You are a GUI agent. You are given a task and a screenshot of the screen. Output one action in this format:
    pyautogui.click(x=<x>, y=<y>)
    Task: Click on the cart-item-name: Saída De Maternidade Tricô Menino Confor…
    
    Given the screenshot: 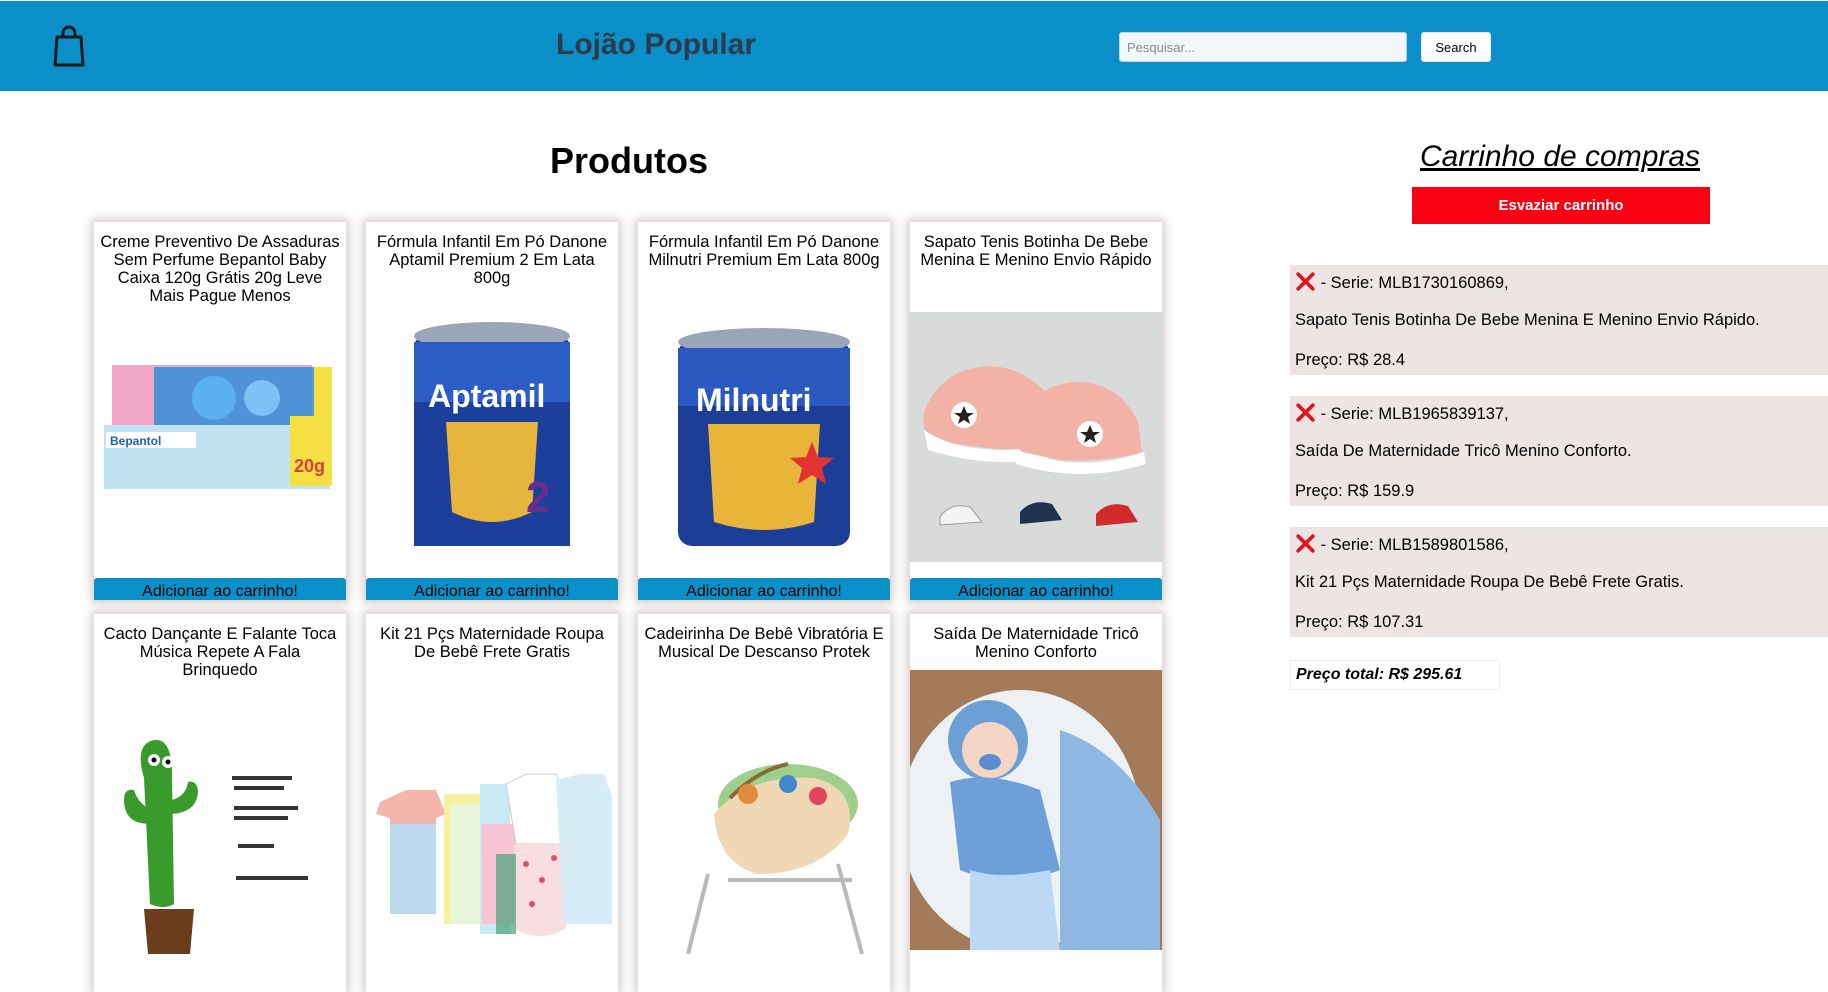 What is the action you would take?
    pyautogui.click(x=1463, y=451)
    